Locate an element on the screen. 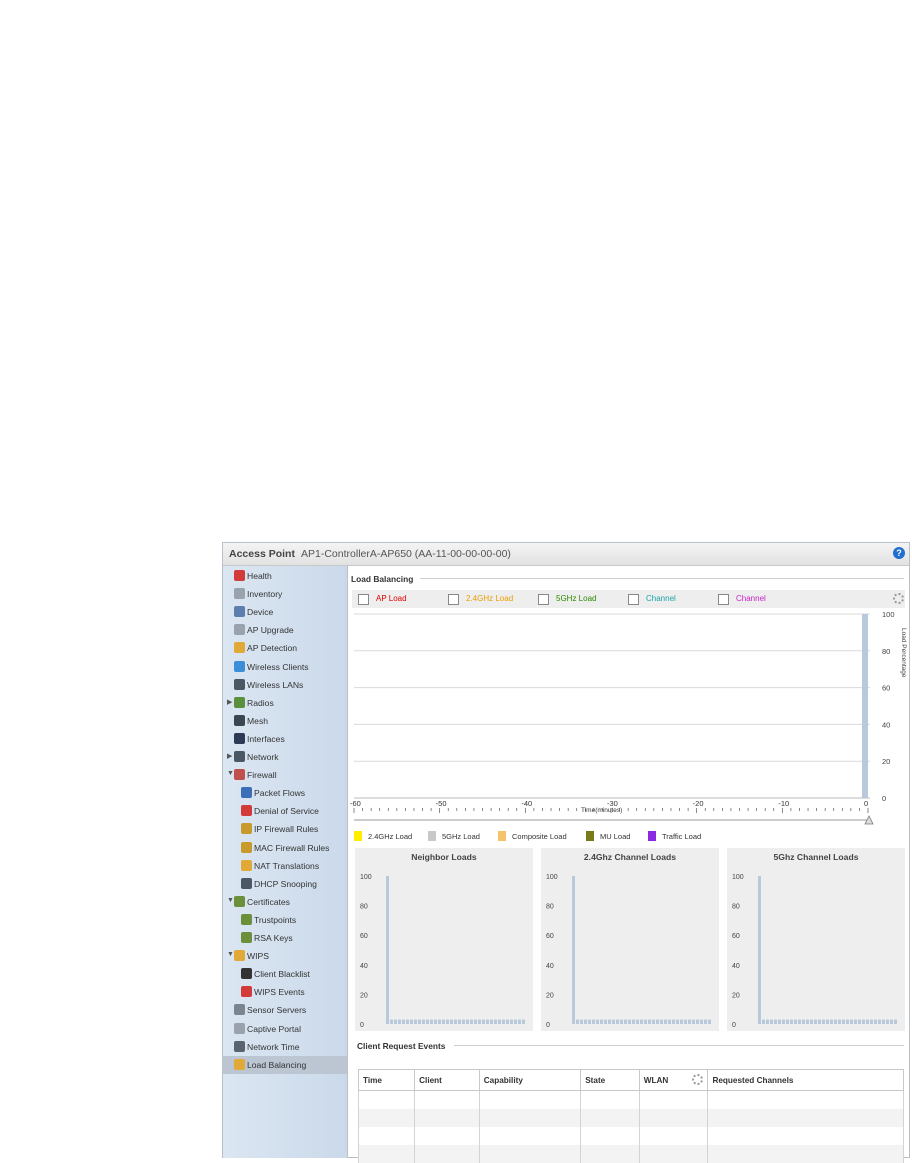  sidebar-item-wips: ▼ WIPS is located at coordinates (285, 956).